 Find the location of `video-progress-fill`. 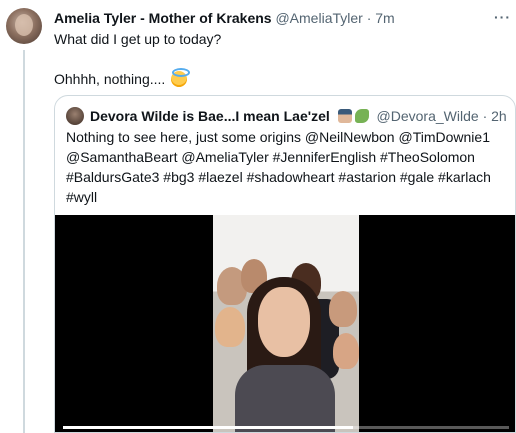

video-progress-fill is located at coordinates (208, 427).